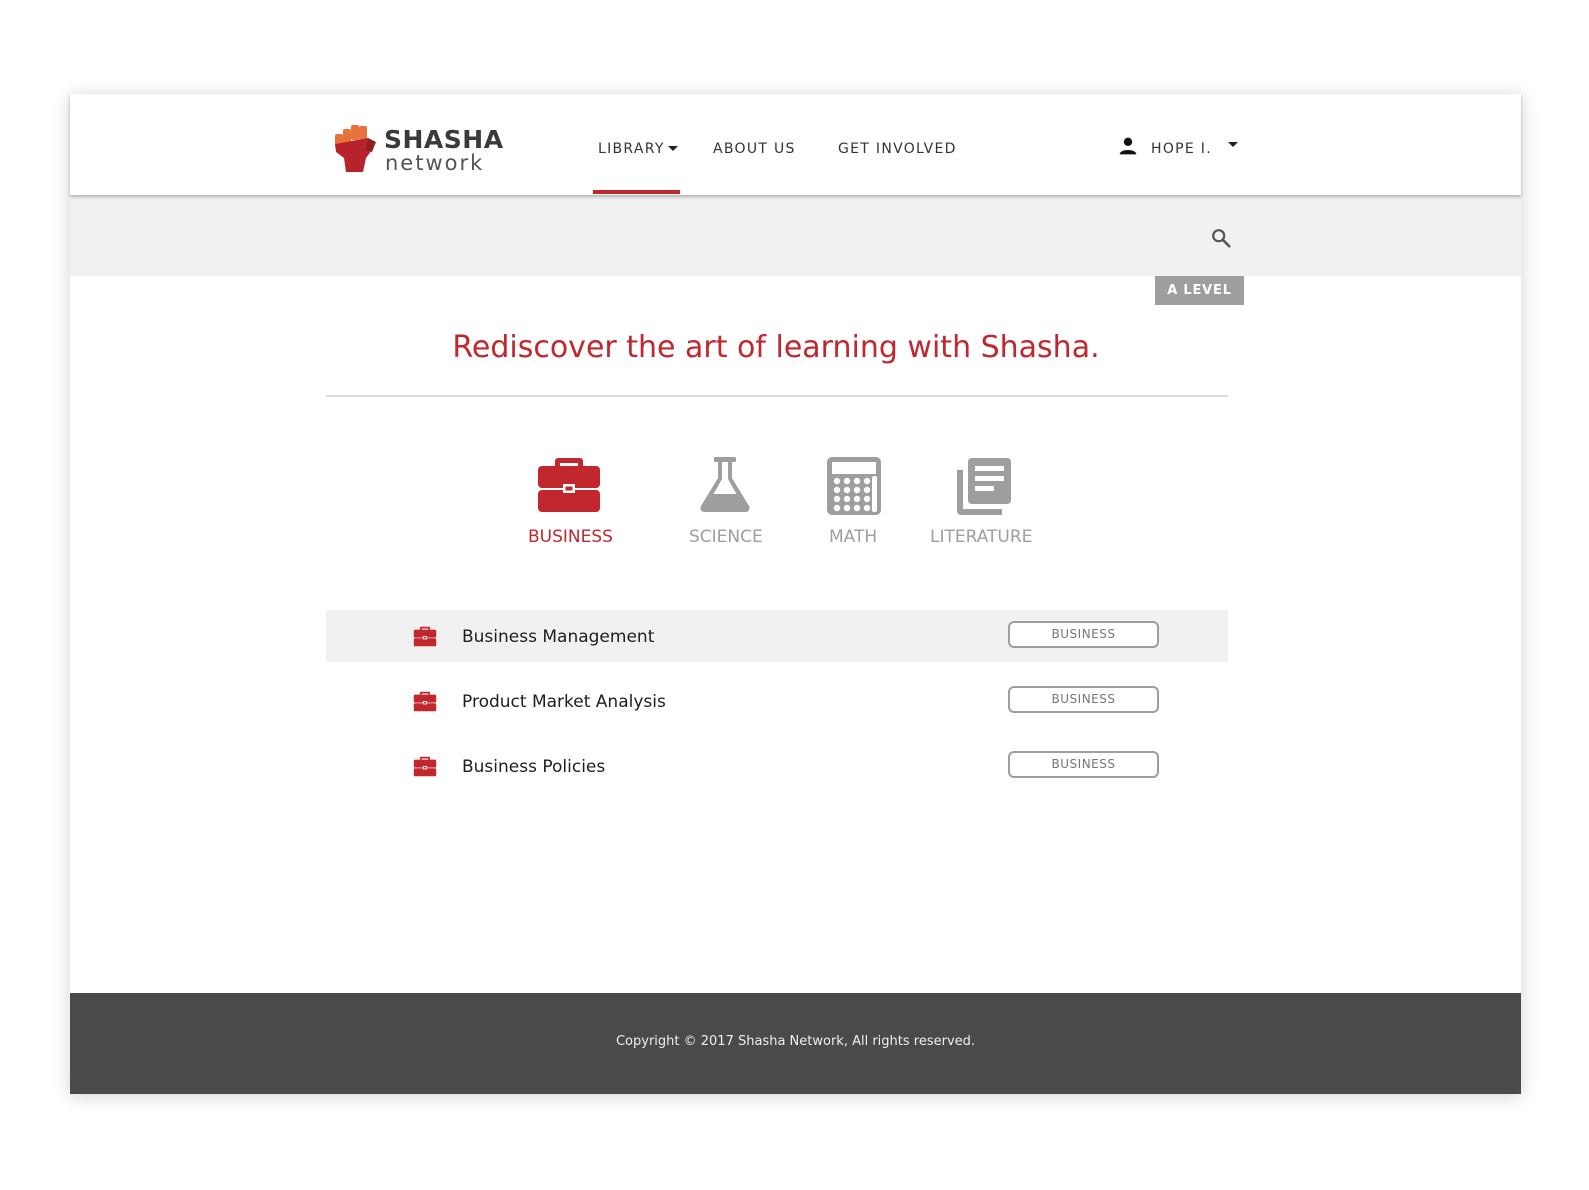  Describe the element at coordinates (725, 485) in the screenshot. I see `flask-icon` at that location.